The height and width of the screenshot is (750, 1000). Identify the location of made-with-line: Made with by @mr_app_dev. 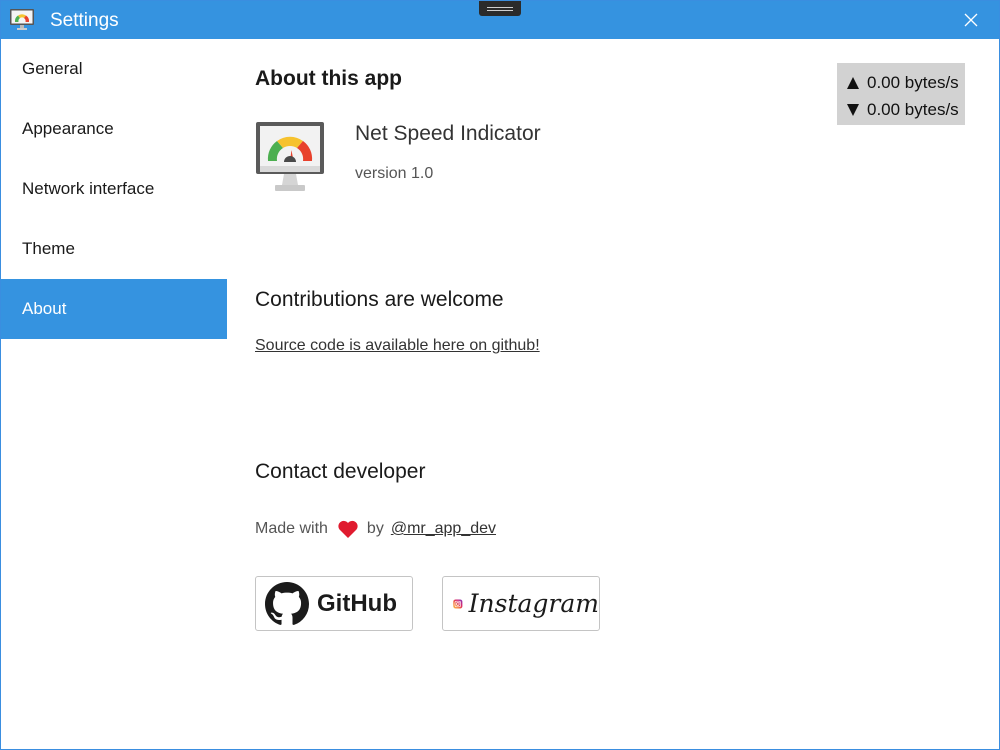
(375, 529).